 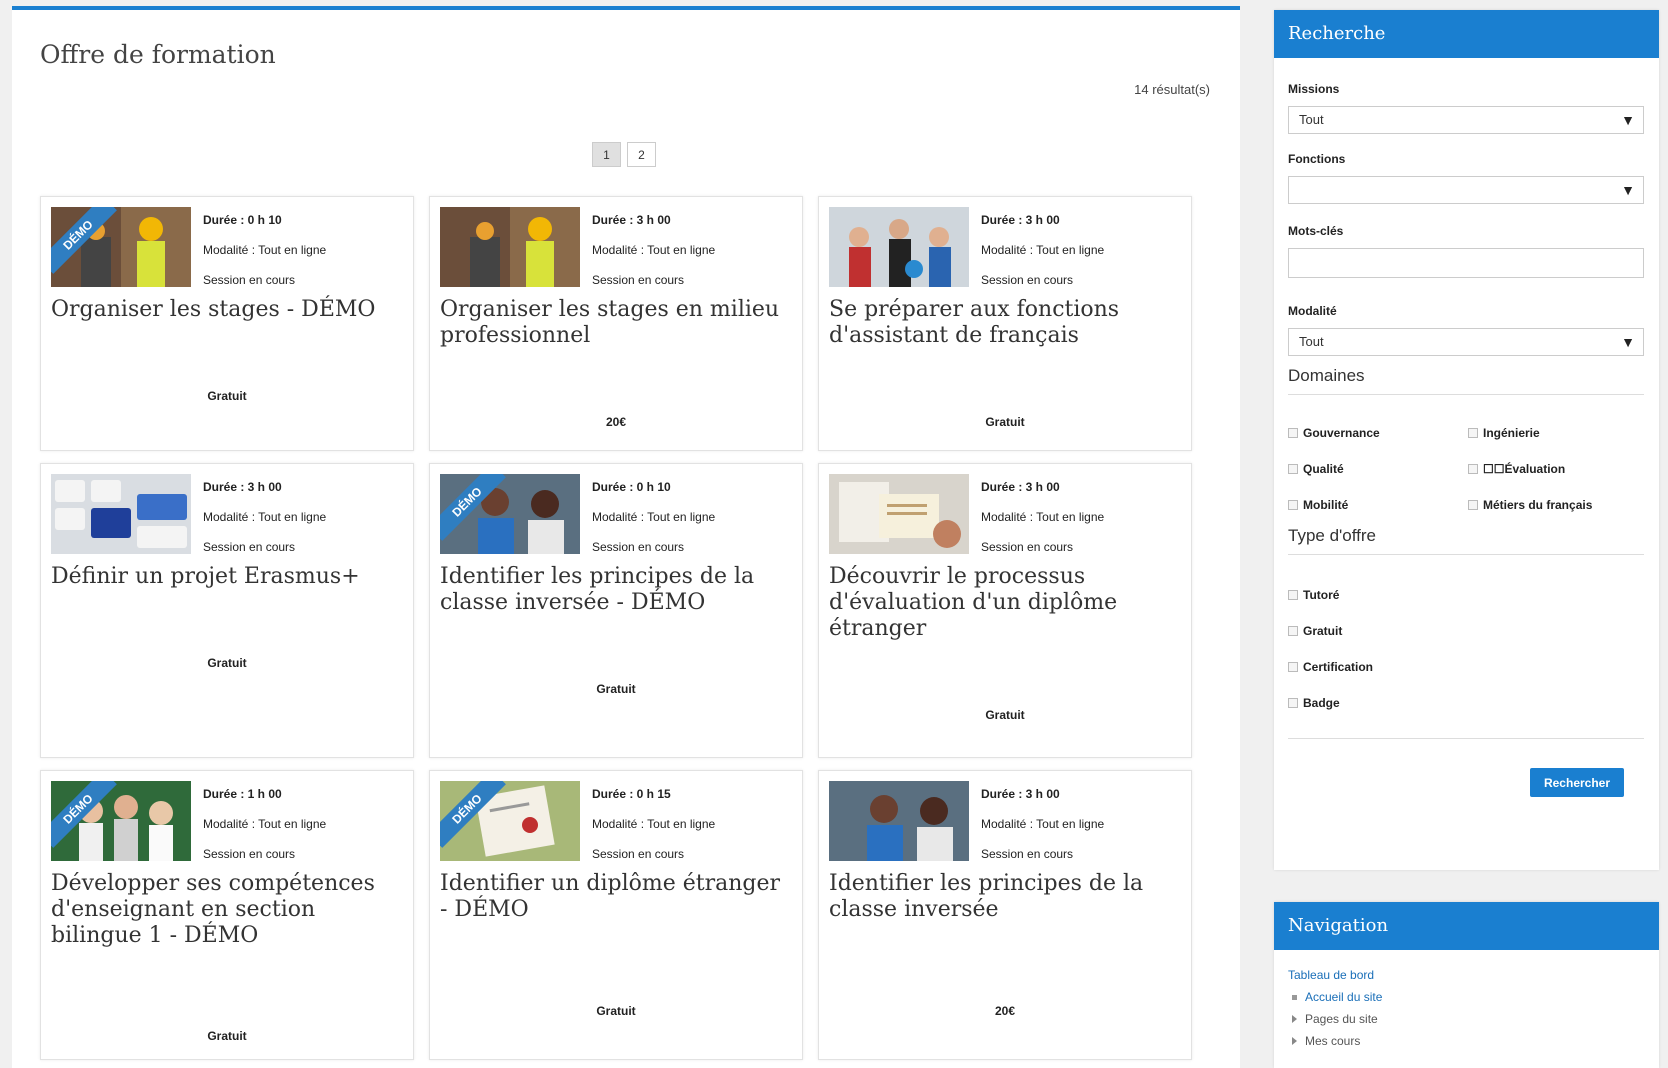 I want to click on fonctions-label: Fonctions, so click(x=1317, y=159).